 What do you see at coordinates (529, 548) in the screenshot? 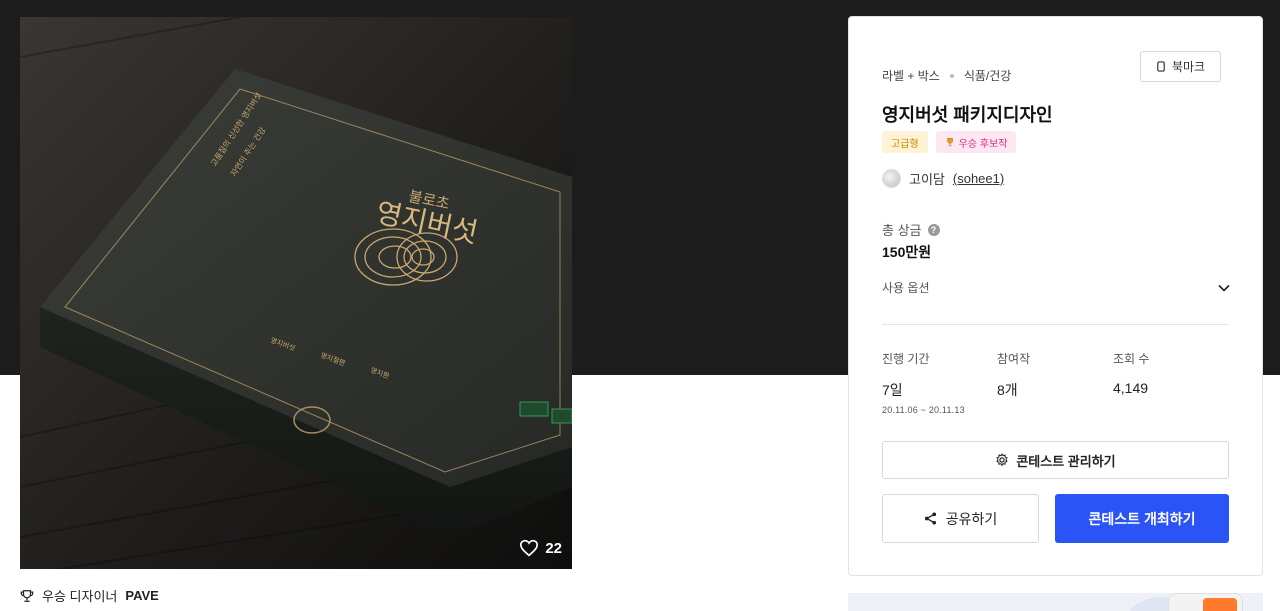
I see `heart-icon` at bounding box center [529, 548].